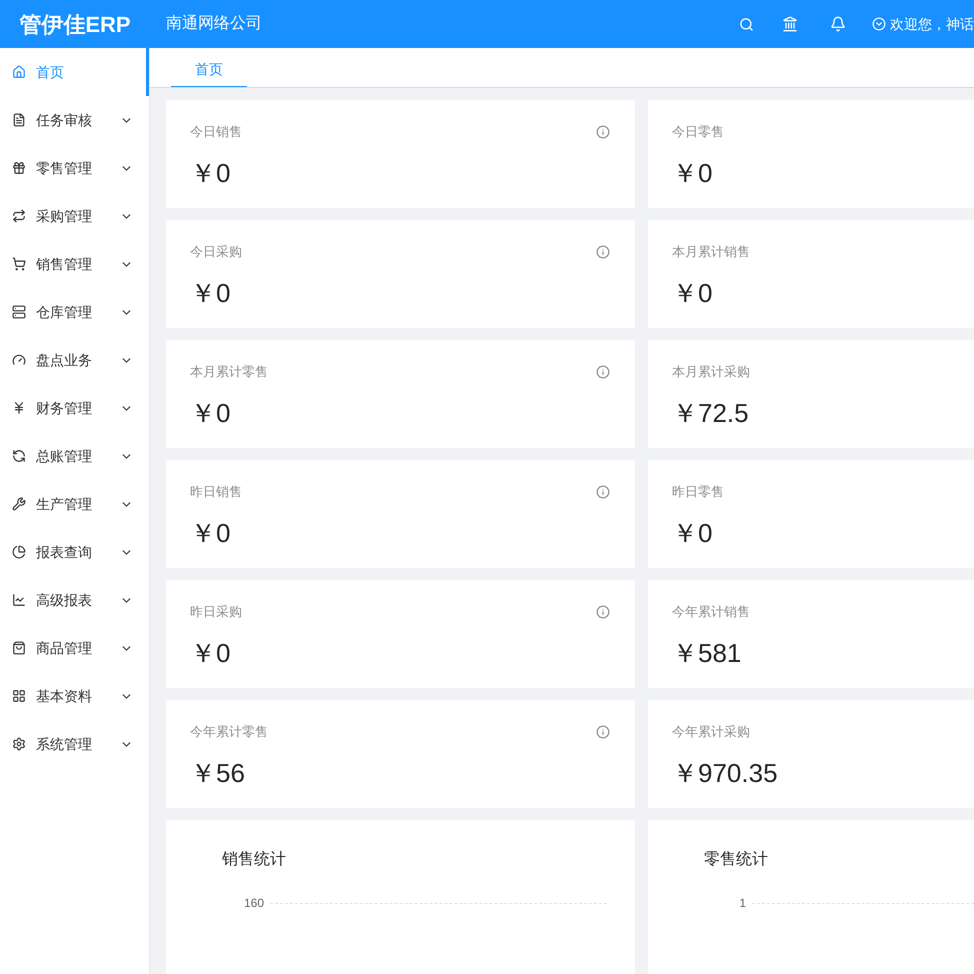 The image size is (974, 974). I want to click on stat-label: 今年累计零售, so click(229, 732).